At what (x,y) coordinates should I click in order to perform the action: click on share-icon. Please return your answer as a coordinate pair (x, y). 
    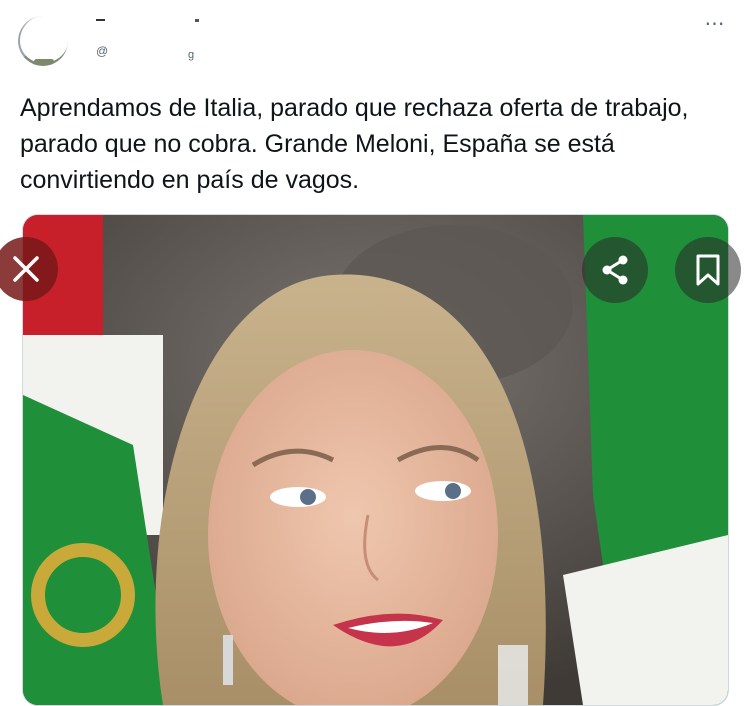
    Looking at the image, I should click on (615, 270).